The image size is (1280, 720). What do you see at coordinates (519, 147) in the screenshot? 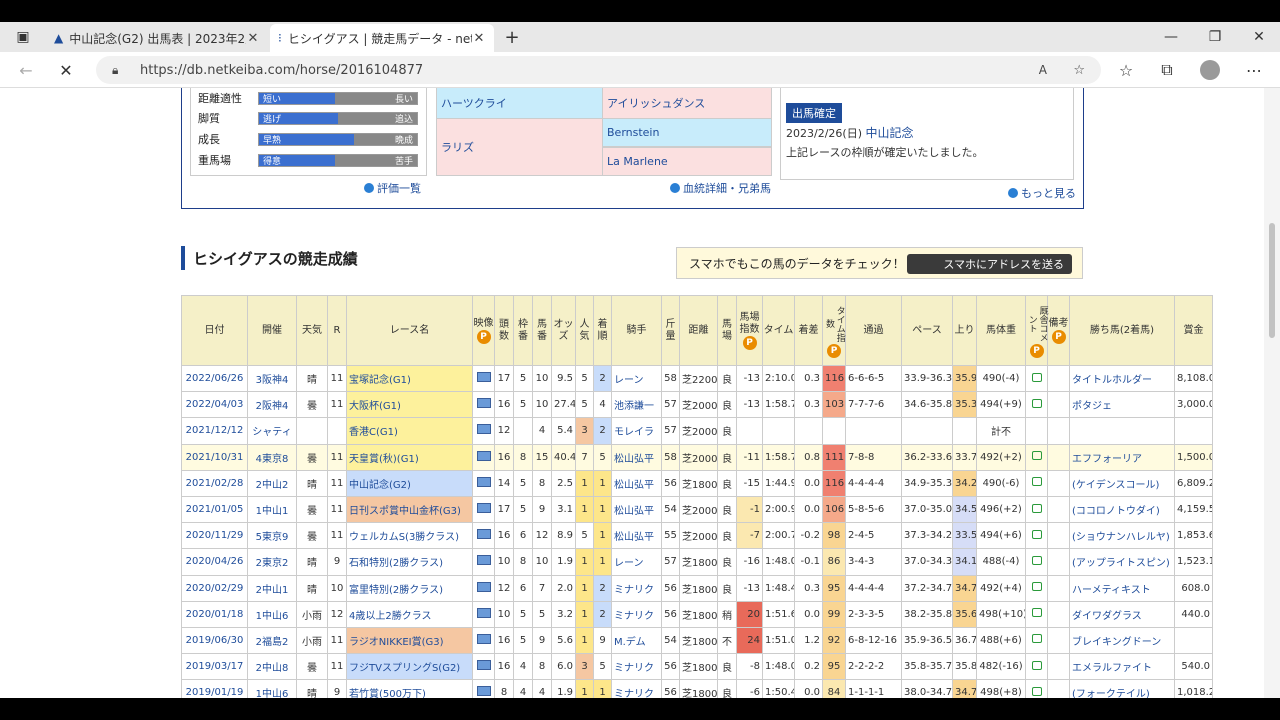
I see `pedigree-dam: ラリズ` at bounding box center [519, 147].